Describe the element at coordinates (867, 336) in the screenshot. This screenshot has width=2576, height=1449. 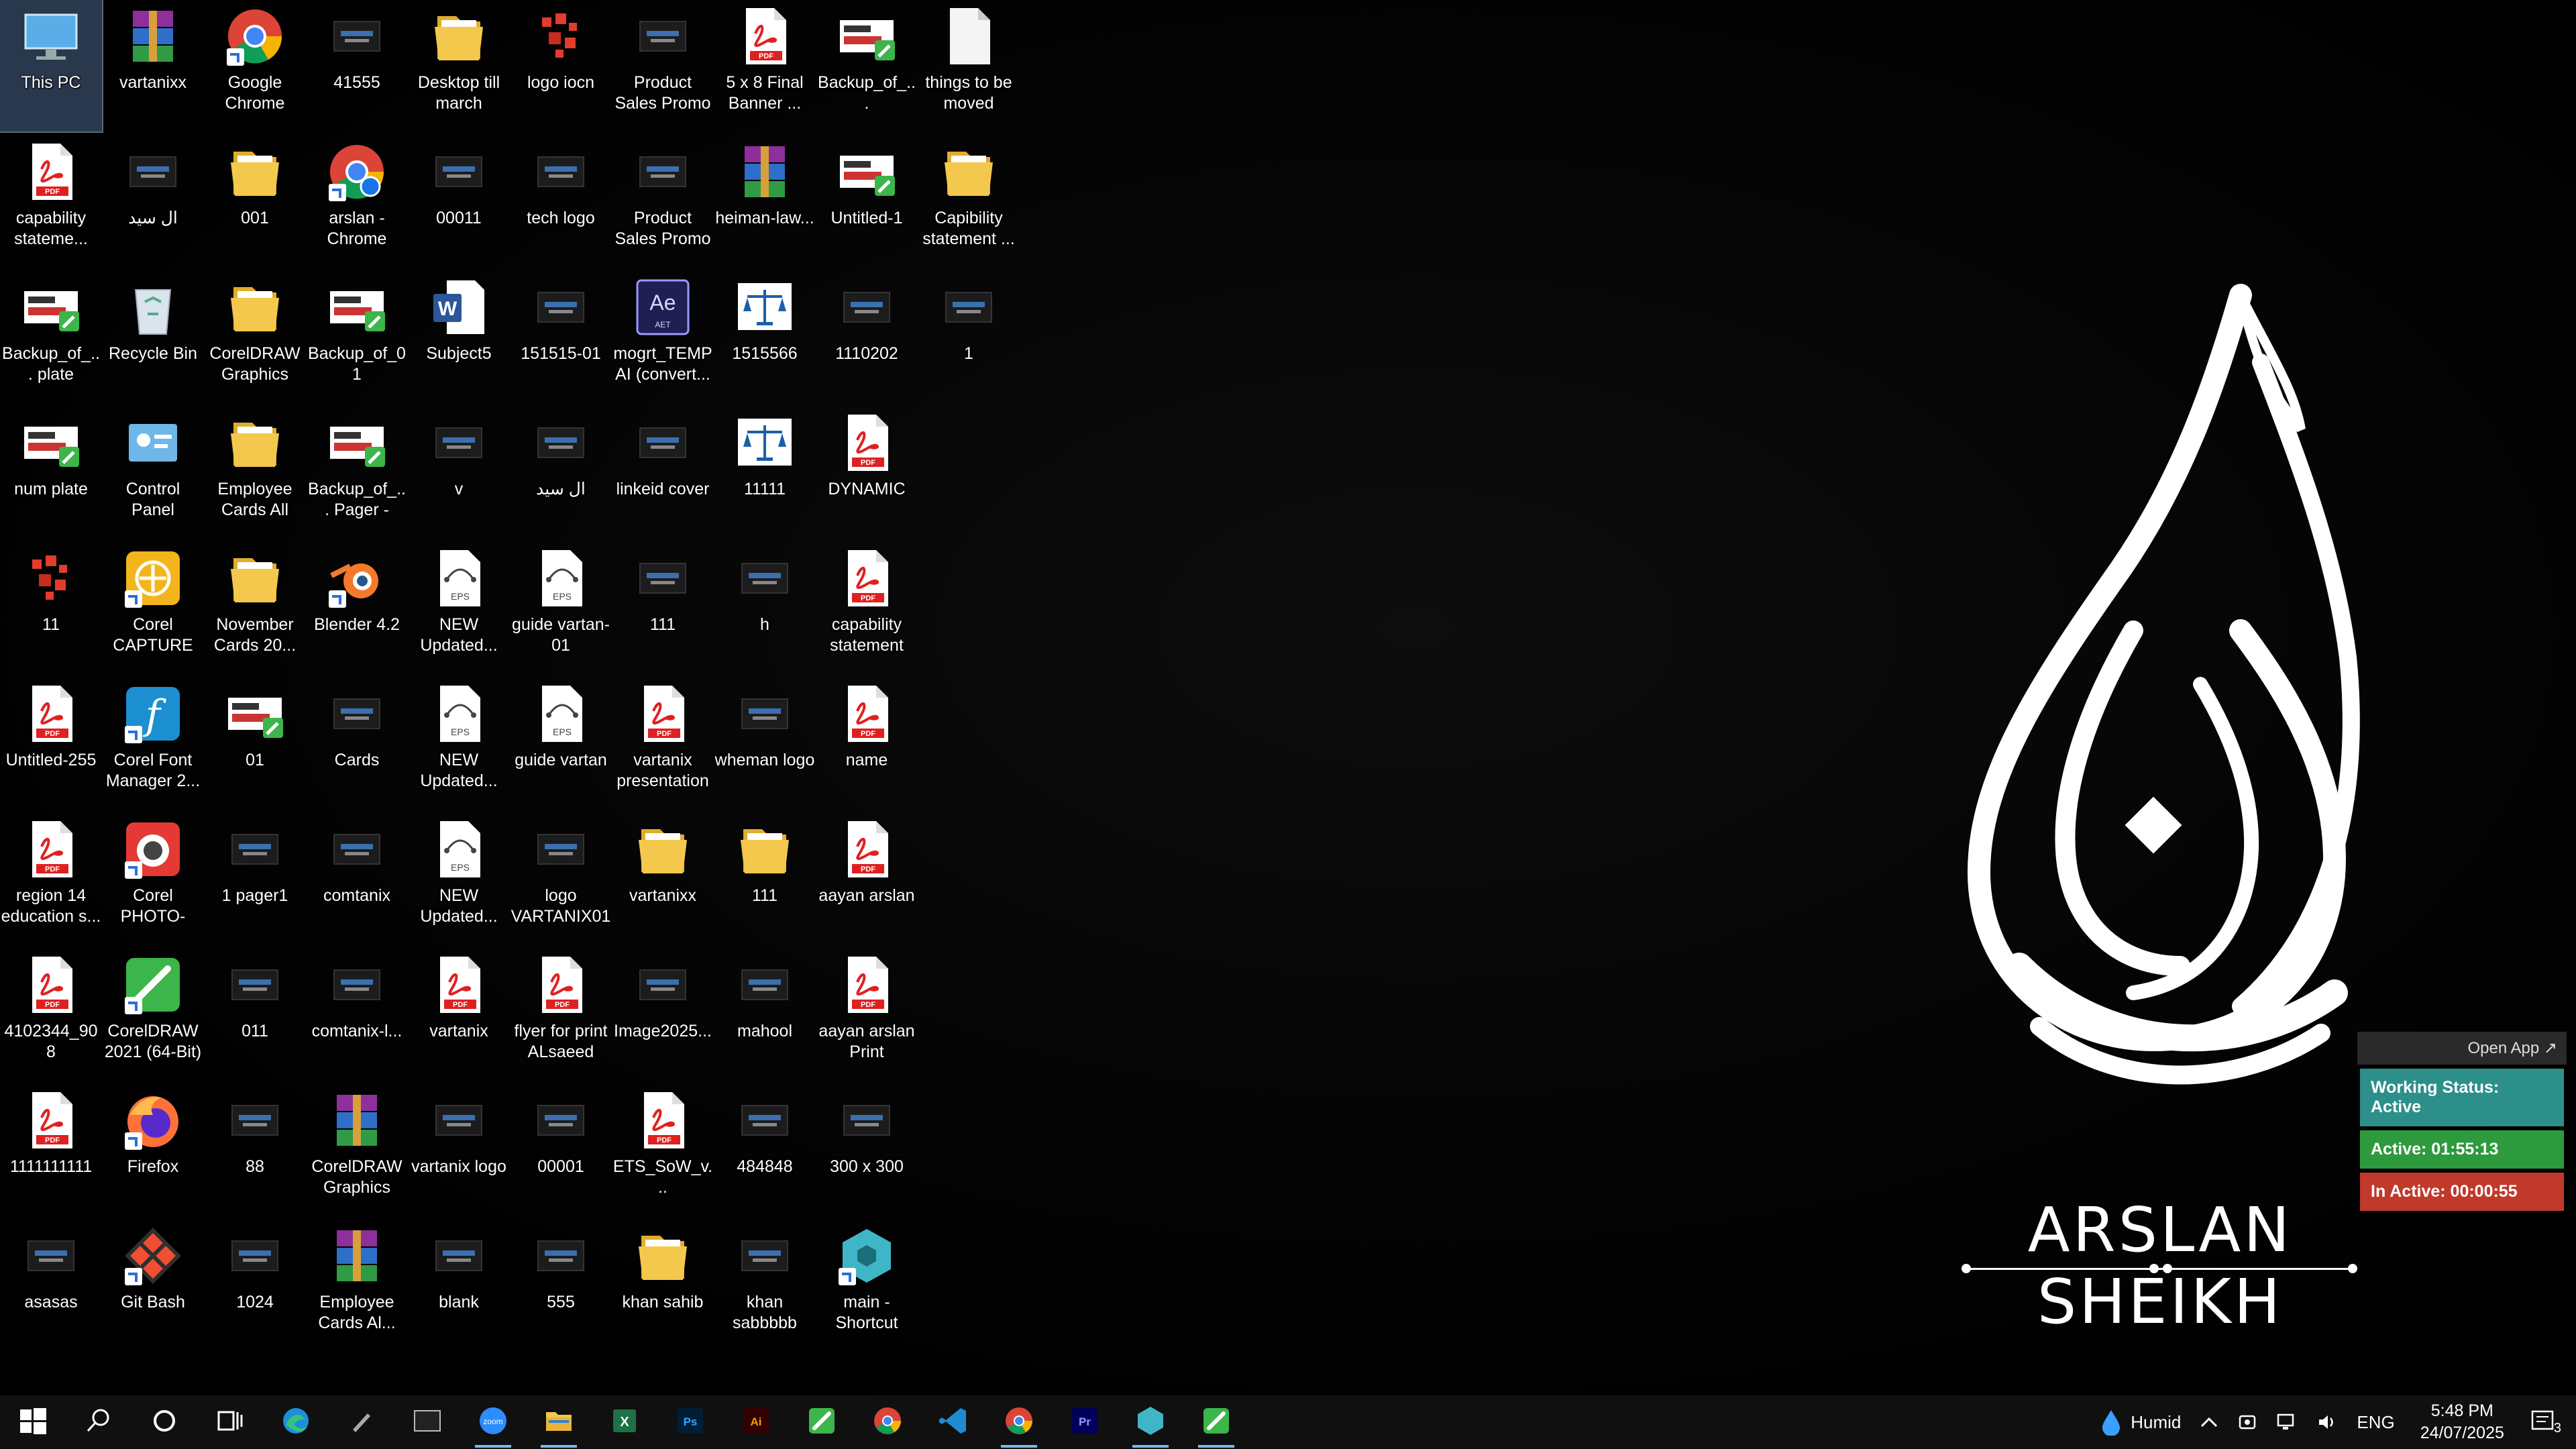
I see `desktop-icon: 1110202` at that location.